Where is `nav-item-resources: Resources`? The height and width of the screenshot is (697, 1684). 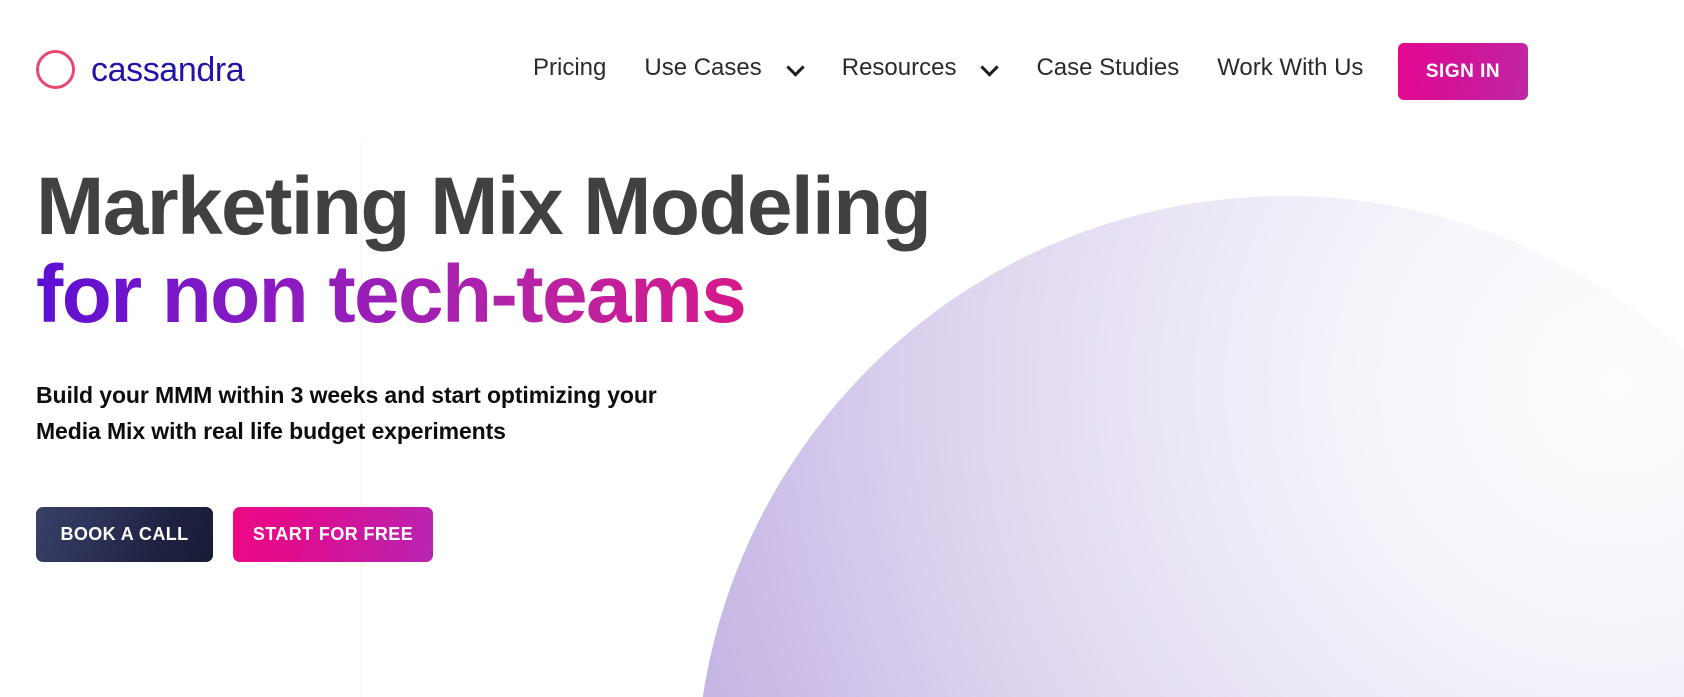
nav-item-resources: Resources is located at coordinates (920, 68).